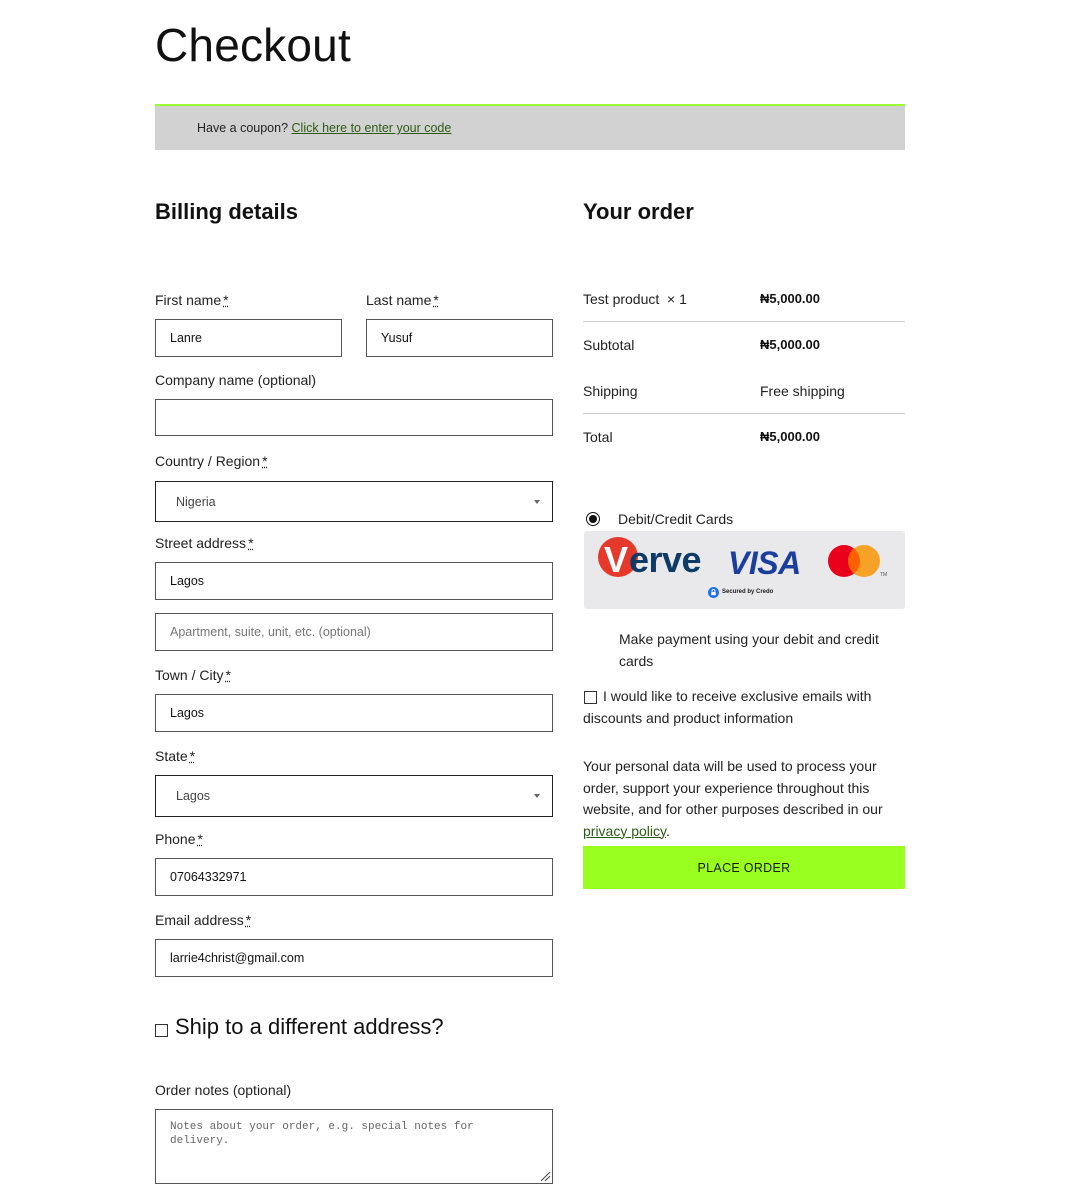  Describe the element at coordinates (309, 1026) in the screenshot. I see `ship-different-label: Ship to a different address?` at that location.